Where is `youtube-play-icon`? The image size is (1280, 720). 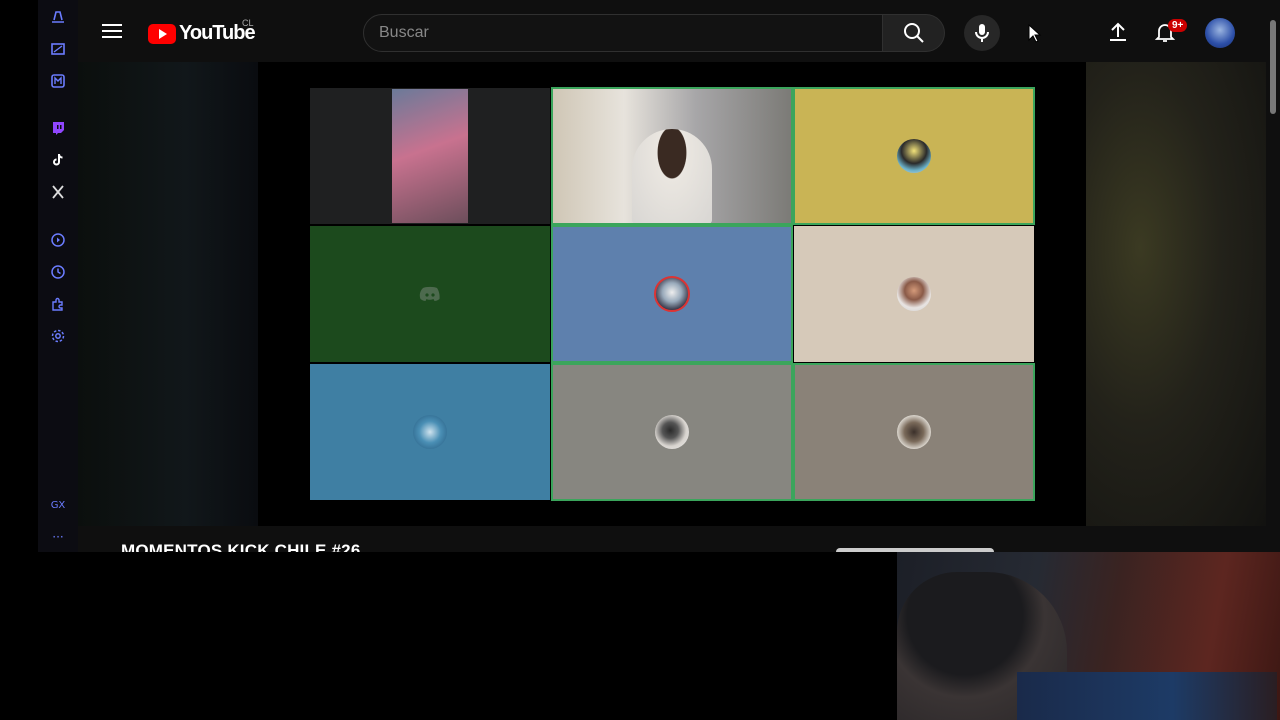
youtube-play-icon is located at coordinates (162, 33).